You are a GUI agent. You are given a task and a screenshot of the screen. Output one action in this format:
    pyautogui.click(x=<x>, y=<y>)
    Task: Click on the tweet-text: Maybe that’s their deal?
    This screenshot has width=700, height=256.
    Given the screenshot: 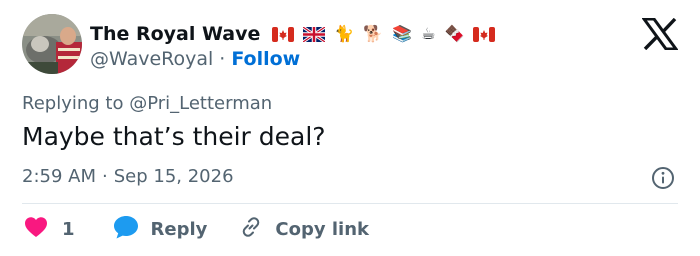 What is the action you would take?
    pyautogui.click(x=174, y=136)
    